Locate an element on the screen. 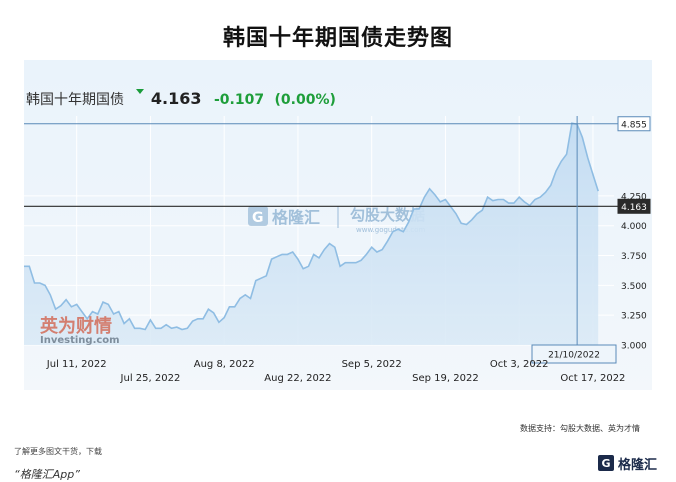 The width and height of the screenshot is (676, 482). crosshair-date-label: 21/10/2022 is located at coordinates (574, 356).